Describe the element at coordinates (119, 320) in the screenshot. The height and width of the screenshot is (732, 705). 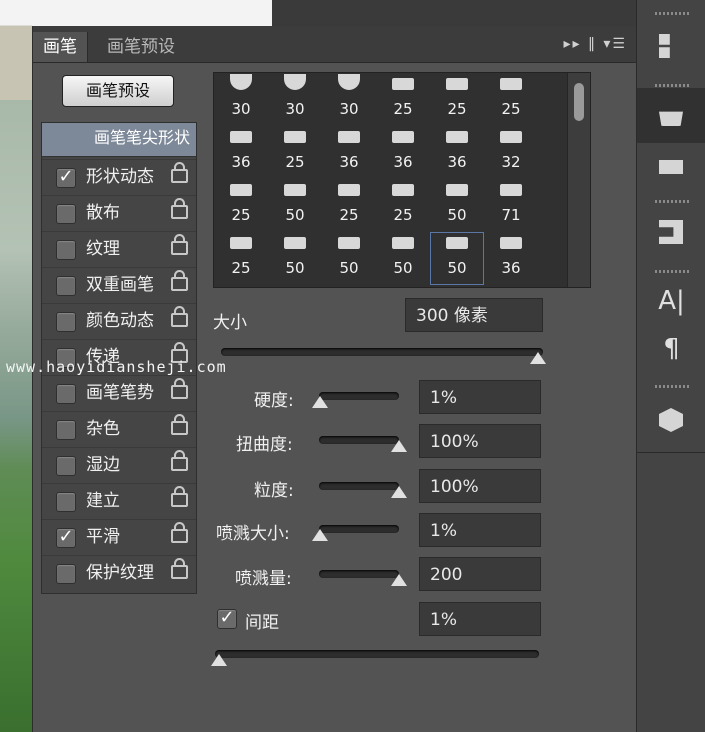
I see `brush-option-item: 颜色动态` at that location.